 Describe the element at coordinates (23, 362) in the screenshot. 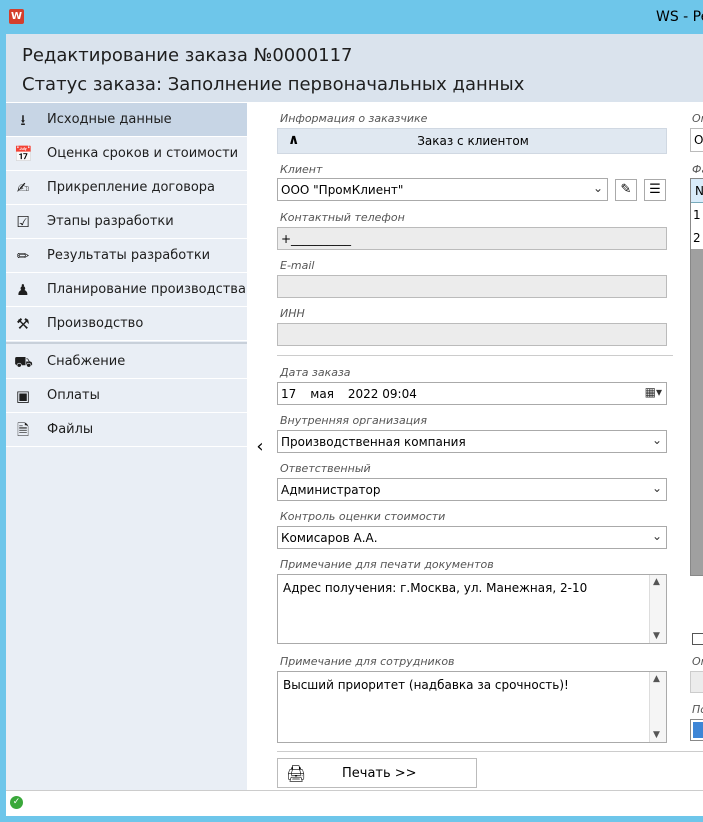

I see `truck-icon: ⛟` at that location.